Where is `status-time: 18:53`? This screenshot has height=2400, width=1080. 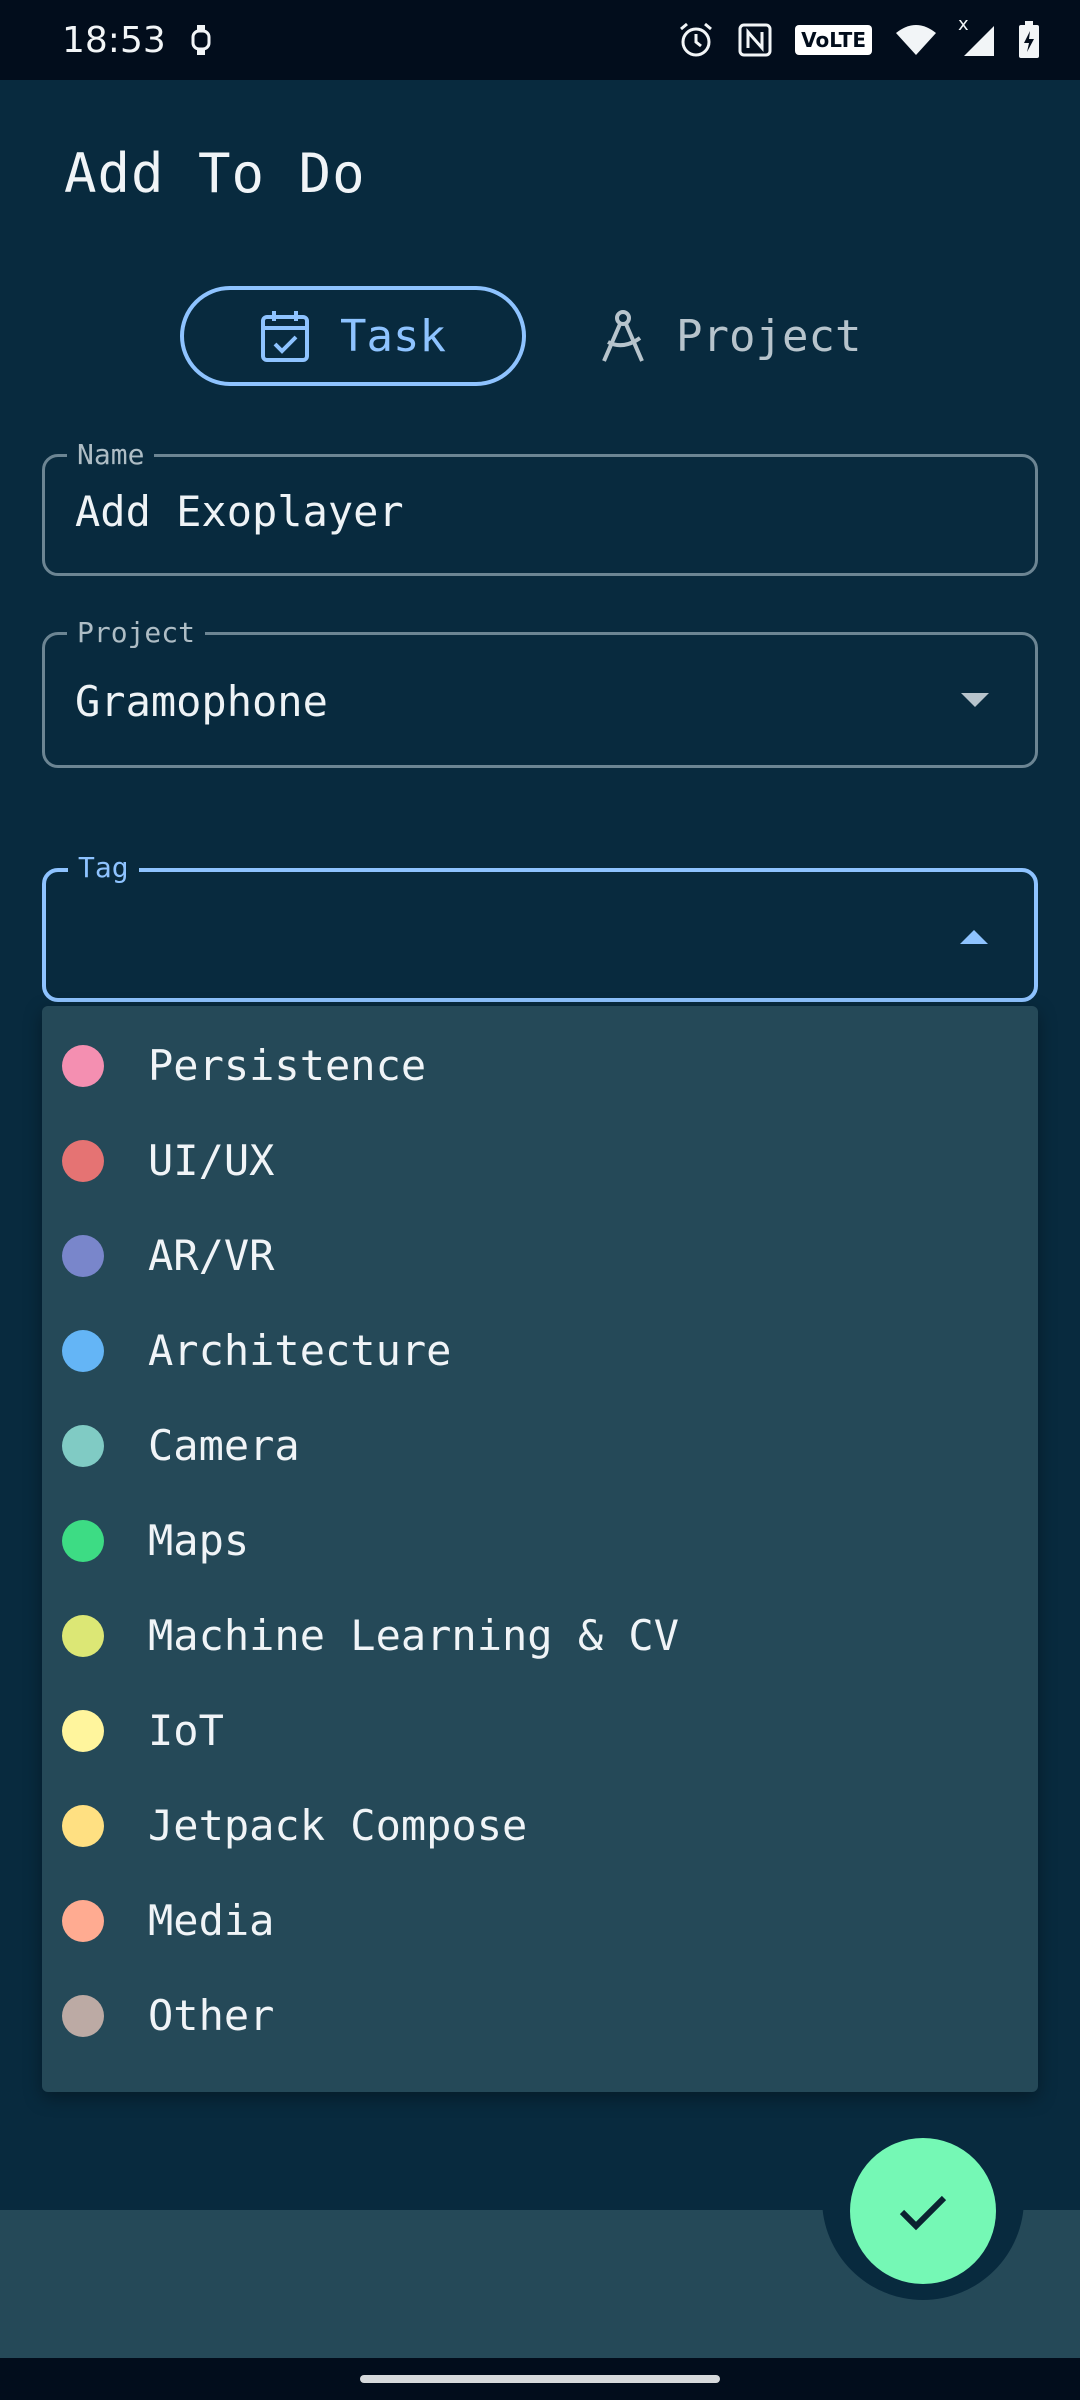
status-time: 18:53 is located at coordinates (114, 40).